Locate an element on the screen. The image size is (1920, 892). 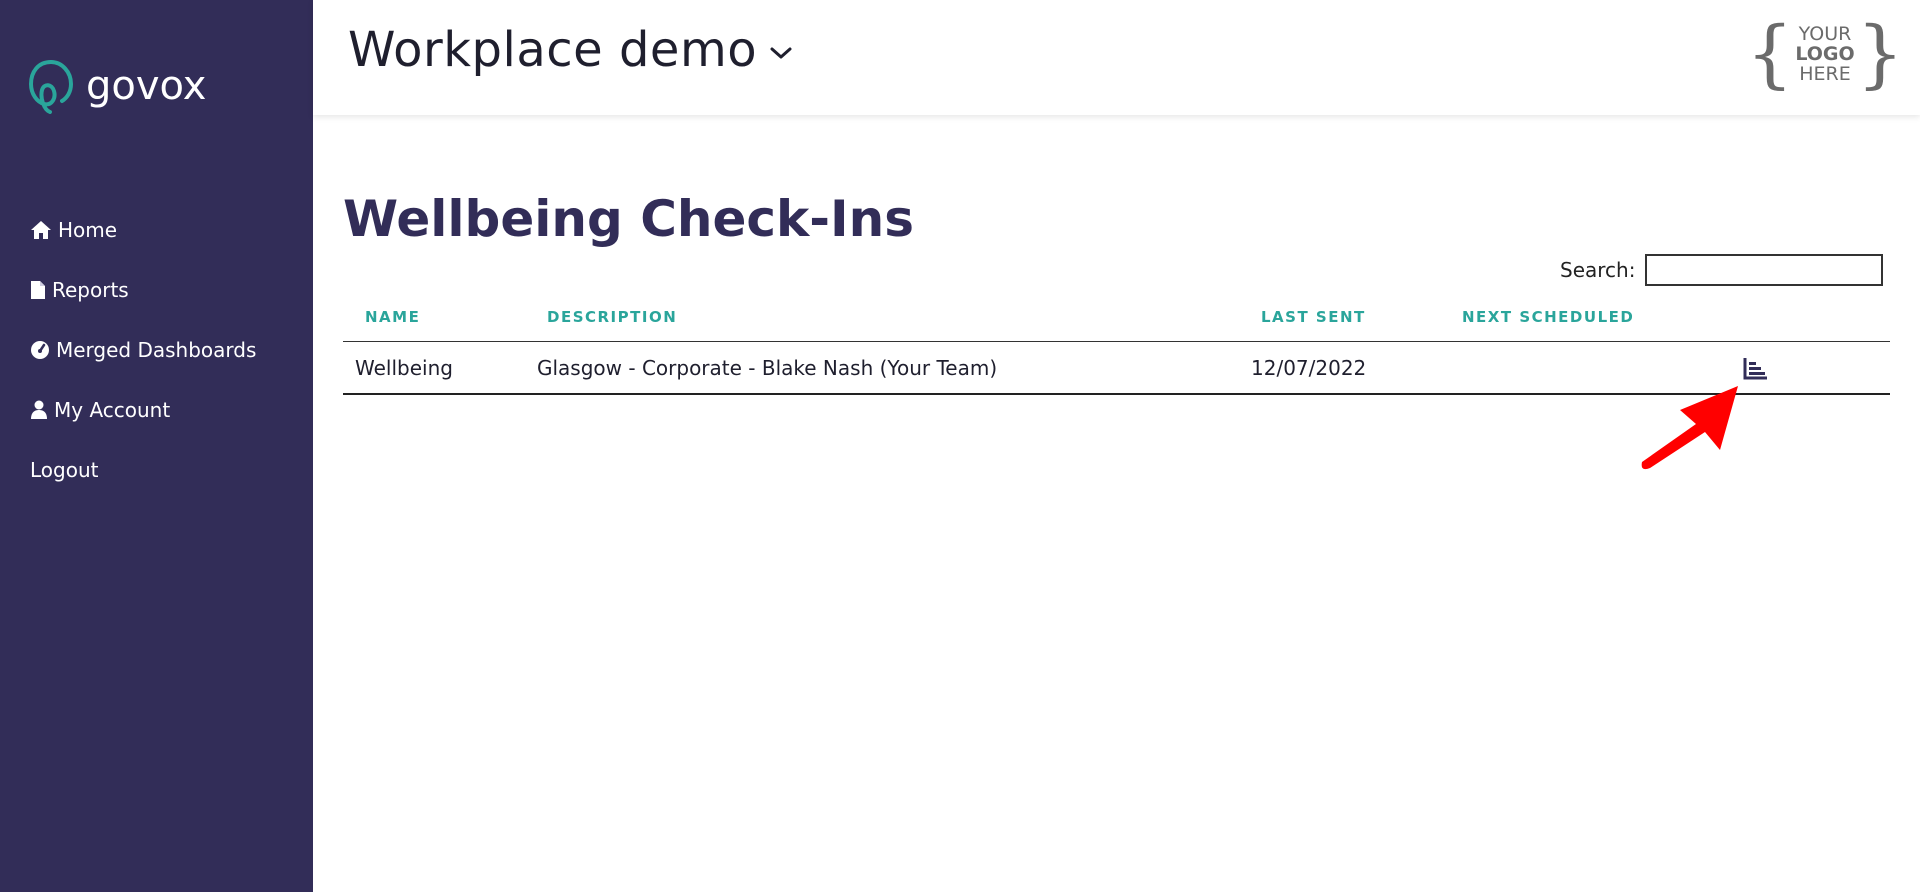
workspace-selector: Workplace demo is located at coordinates (570, 50).